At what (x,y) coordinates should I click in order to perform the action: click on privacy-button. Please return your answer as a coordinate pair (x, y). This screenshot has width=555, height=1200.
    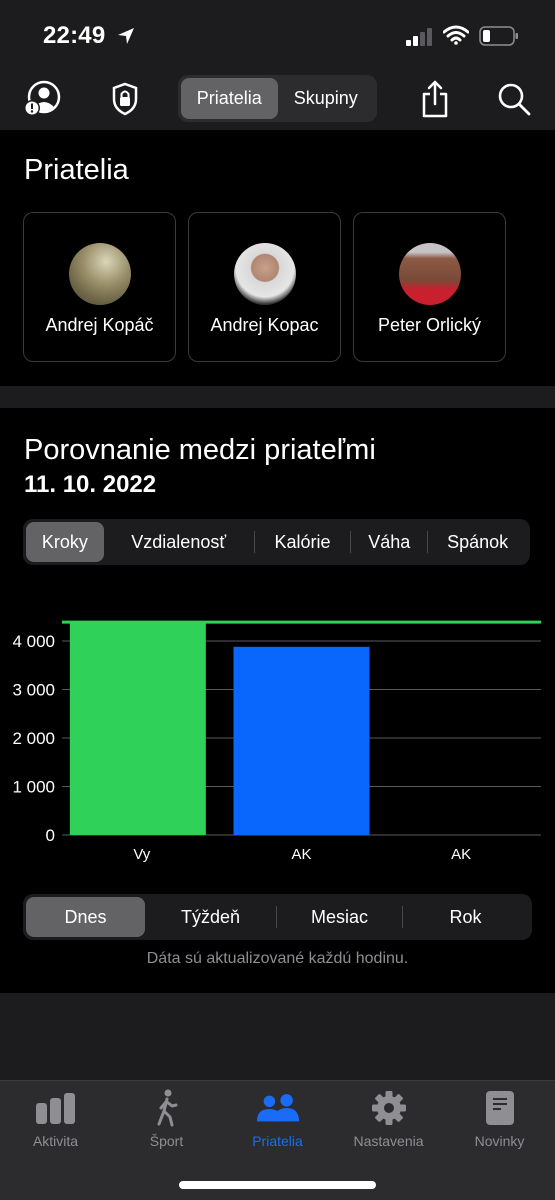
    Looking at the image, I should click on (125, 99).